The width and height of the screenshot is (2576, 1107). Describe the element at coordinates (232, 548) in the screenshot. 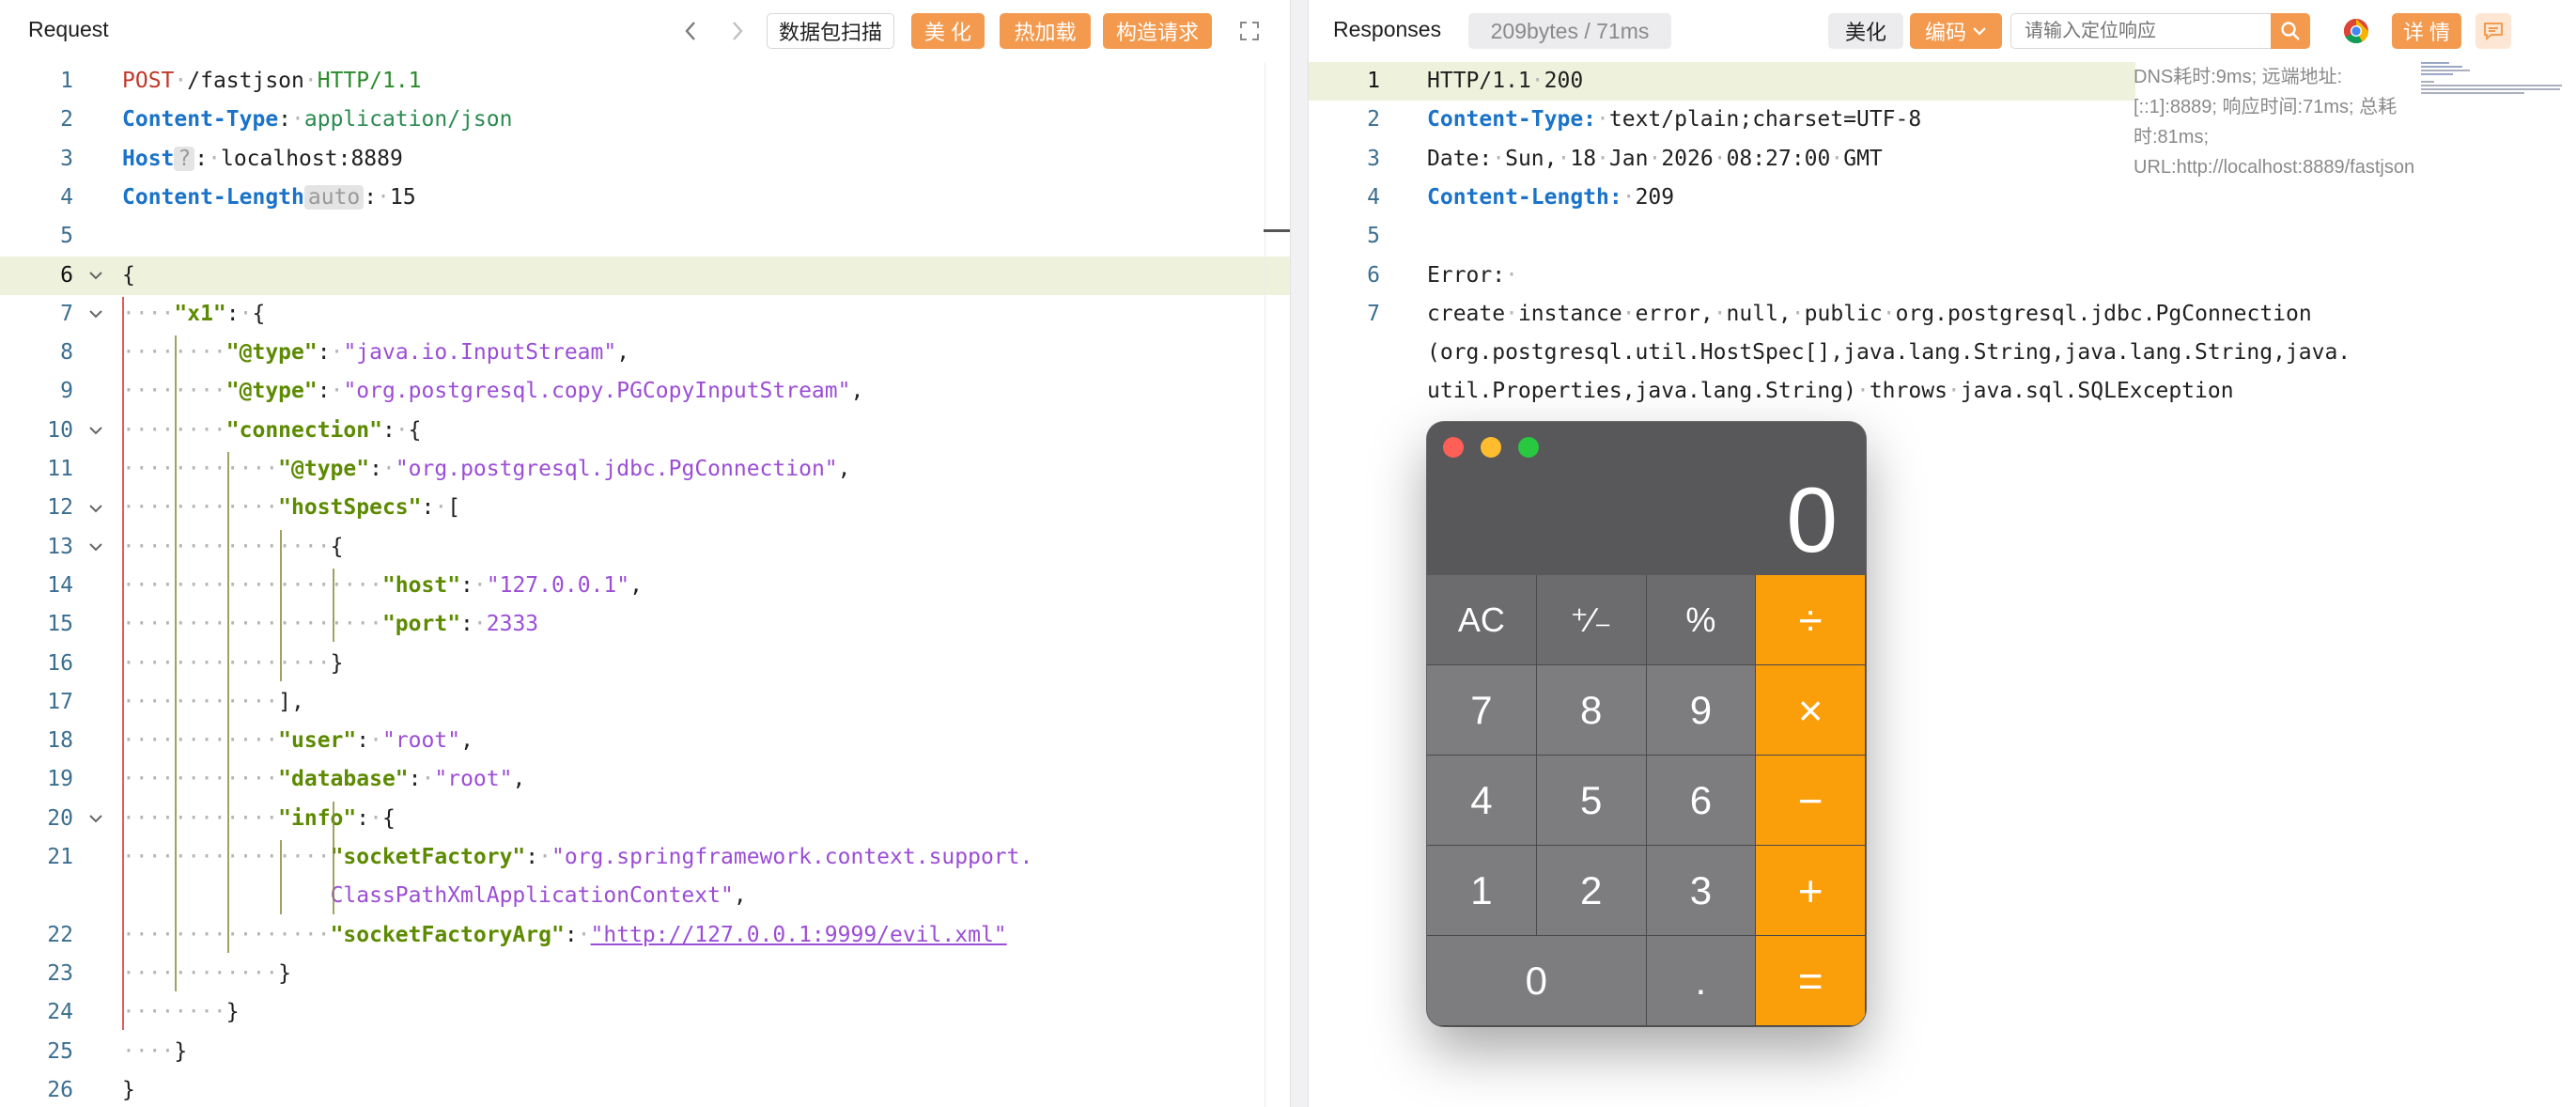

I see `code-text: ················{` at that location.